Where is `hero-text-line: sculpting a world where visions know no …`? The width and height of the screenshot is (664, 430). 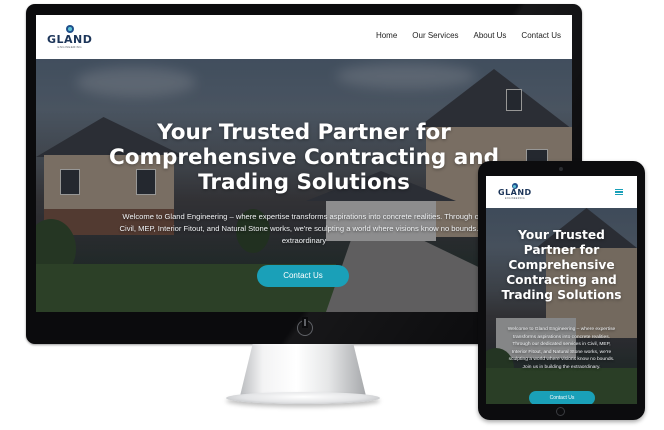 hero-text-line: sculpting a world where visions know no … is located at coordinates (561, 360).